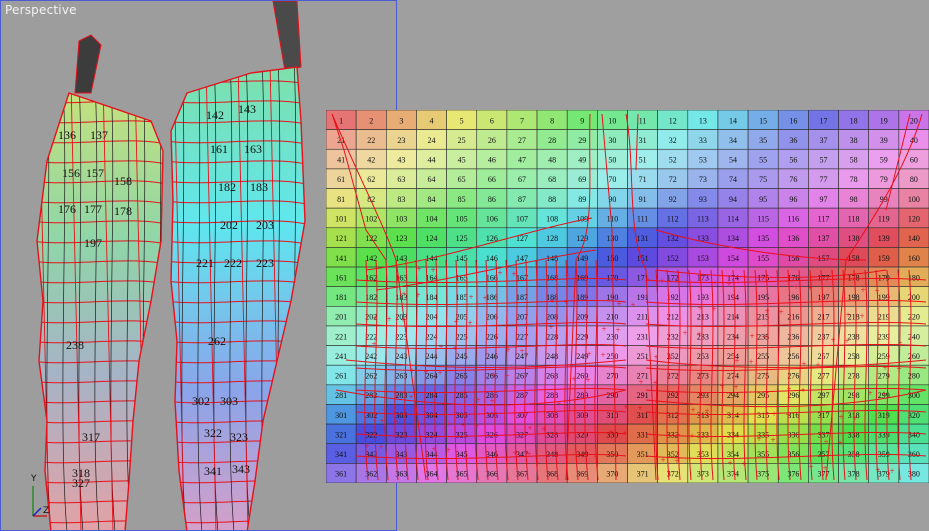 The height and width of the screenshot is (531, 929). Describe the element at coordinates (914, 219) in the screenshot. I see `uv-cell-number: 120` at that location.